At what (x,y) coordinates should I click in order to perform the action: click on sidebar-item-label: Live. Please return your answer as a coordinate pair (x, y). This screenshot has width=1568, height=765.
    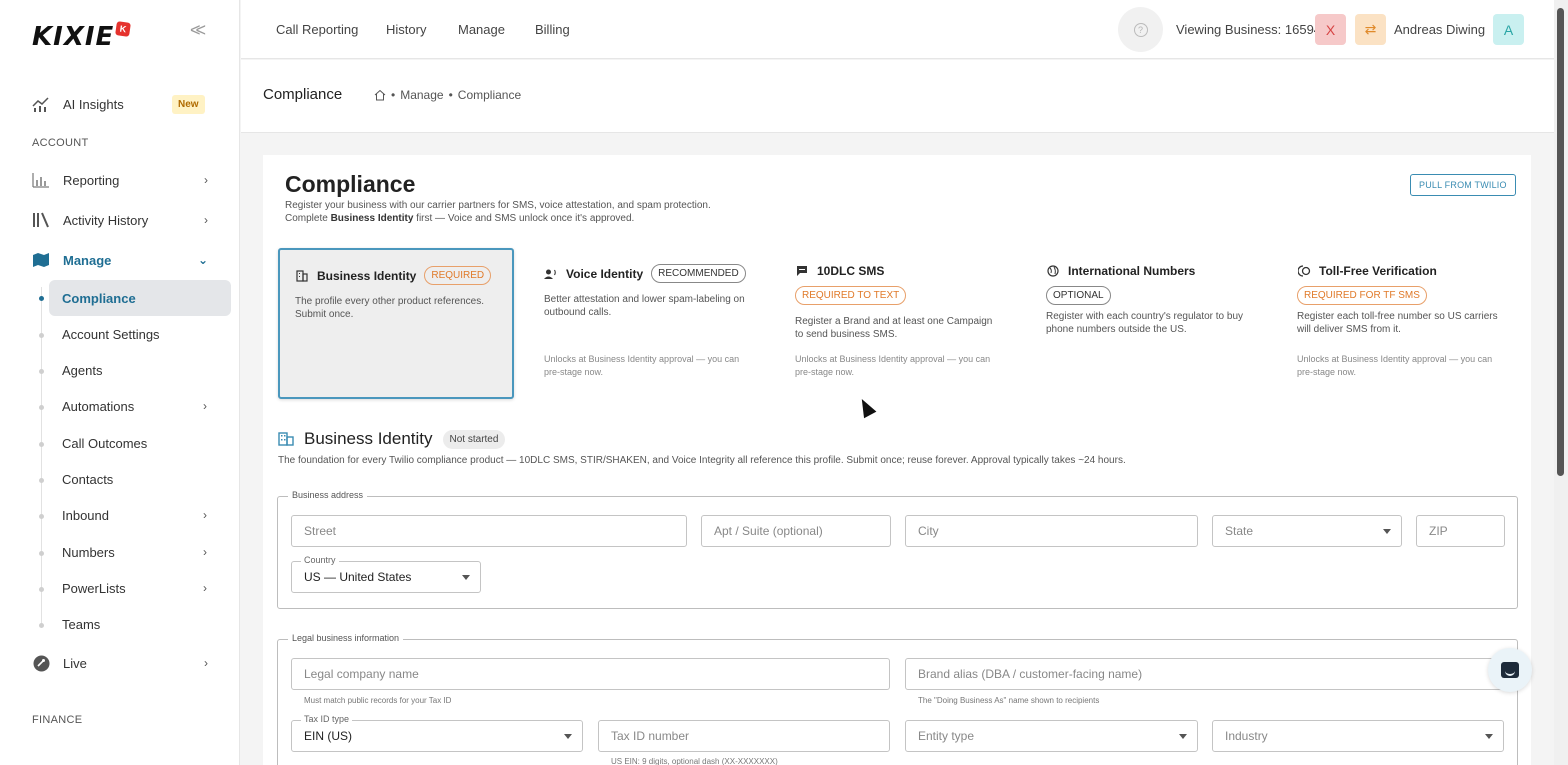
    Looking at the image, I should click on (75, 663).